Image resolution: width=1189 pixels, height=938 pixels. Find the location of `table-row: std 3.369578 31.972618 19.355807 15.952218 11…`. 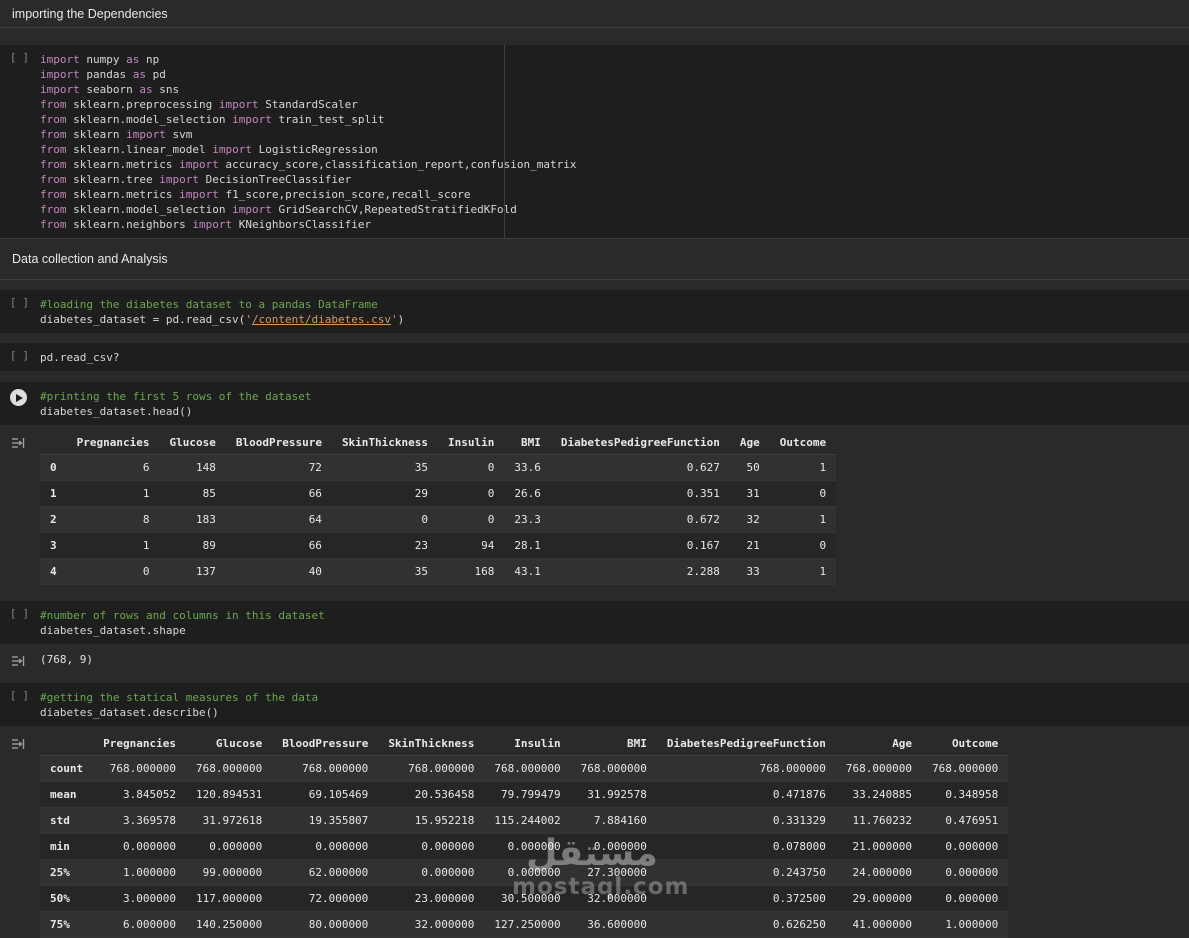

table-row: std 3.369578 31.972618 19.355807 15.952218 11… is located at coordinates (524, 820).